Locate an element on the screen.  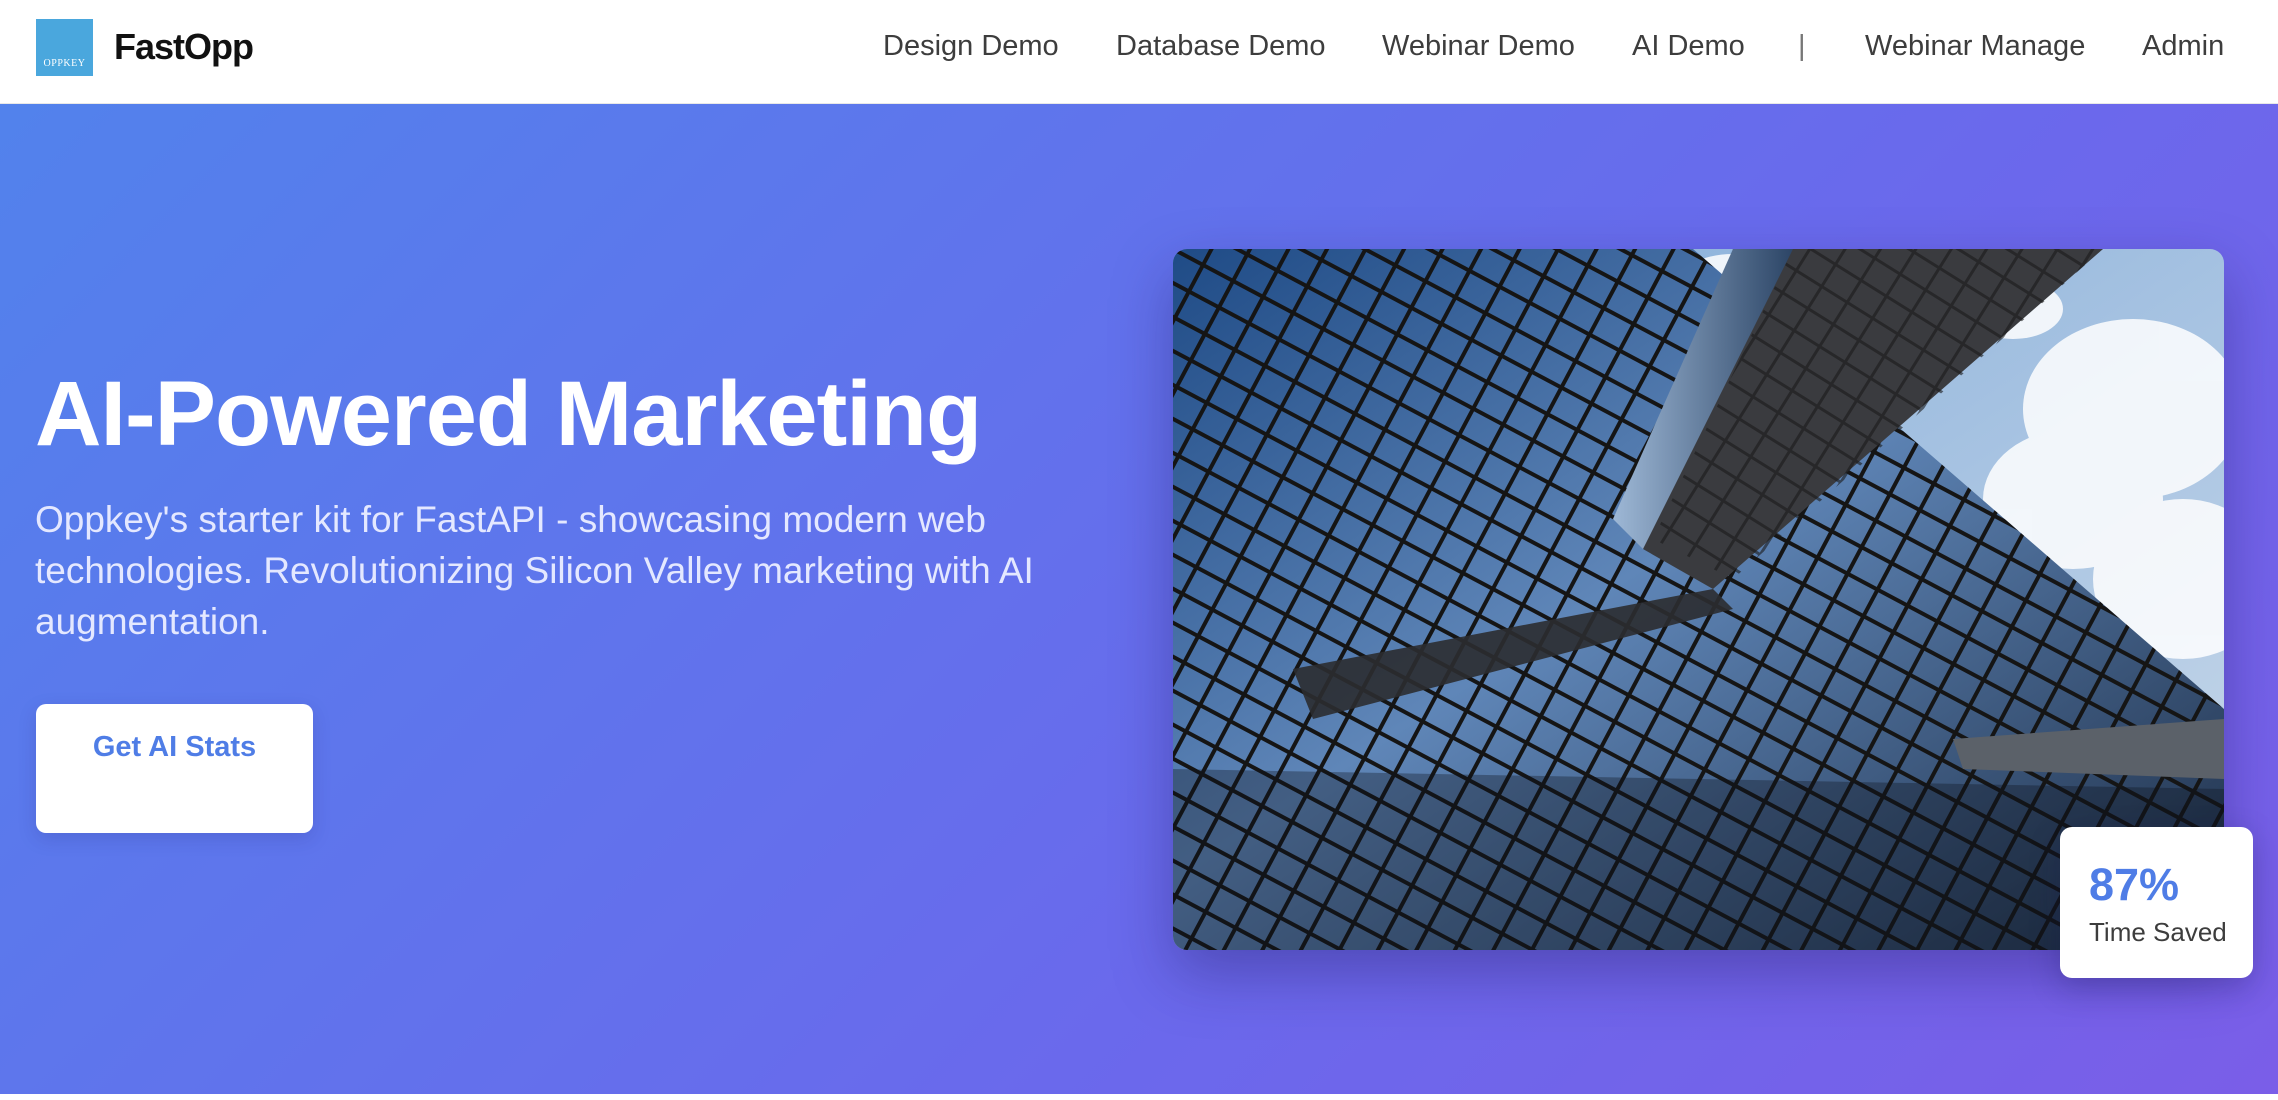
get-ai-stats-label: Get AI Stats is located at coordinates (174, 747).